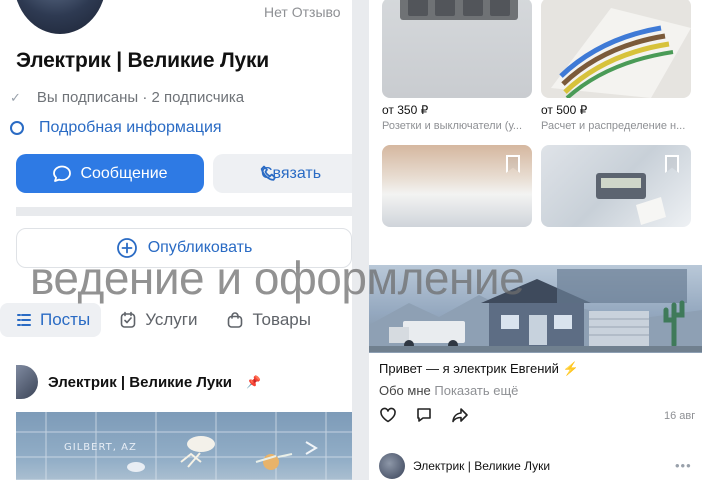  I want to click on post-author-name: Электрик | Великие Луки, so click(140, 382).